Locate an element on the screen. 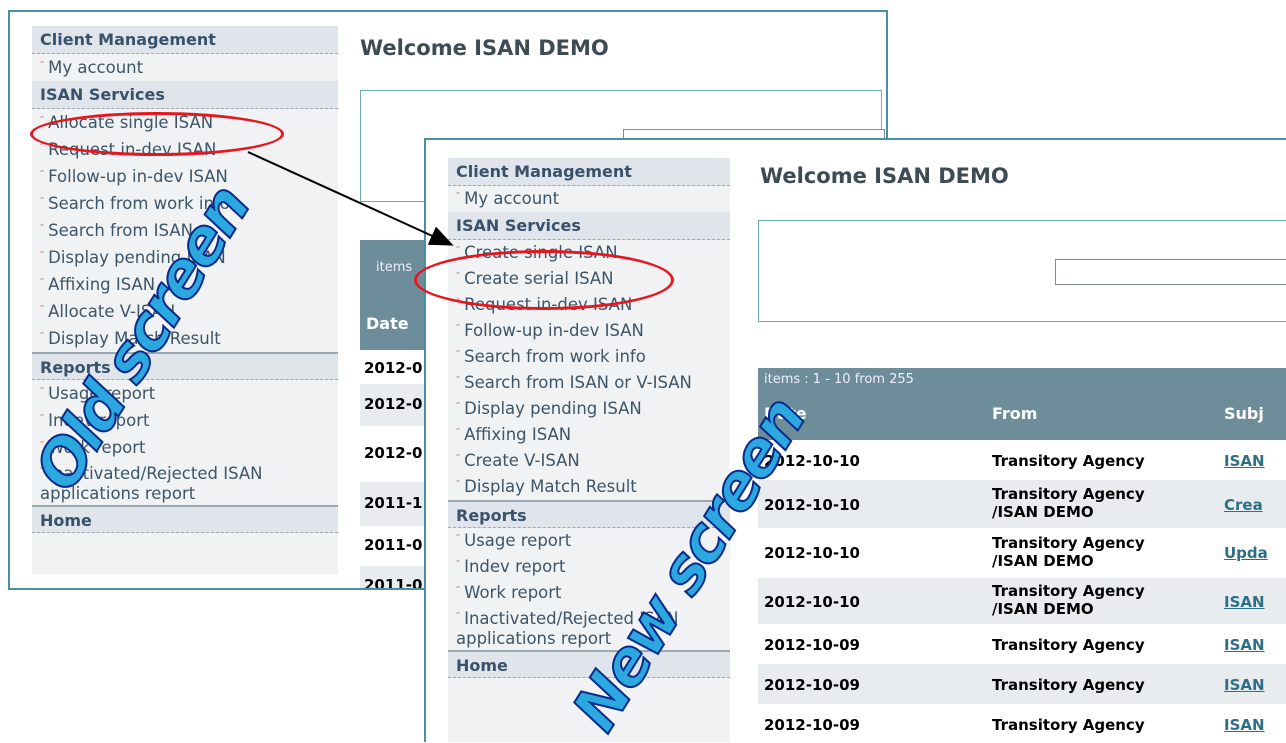  date-cell: 2011-1 is located at coordinates (393, 503).